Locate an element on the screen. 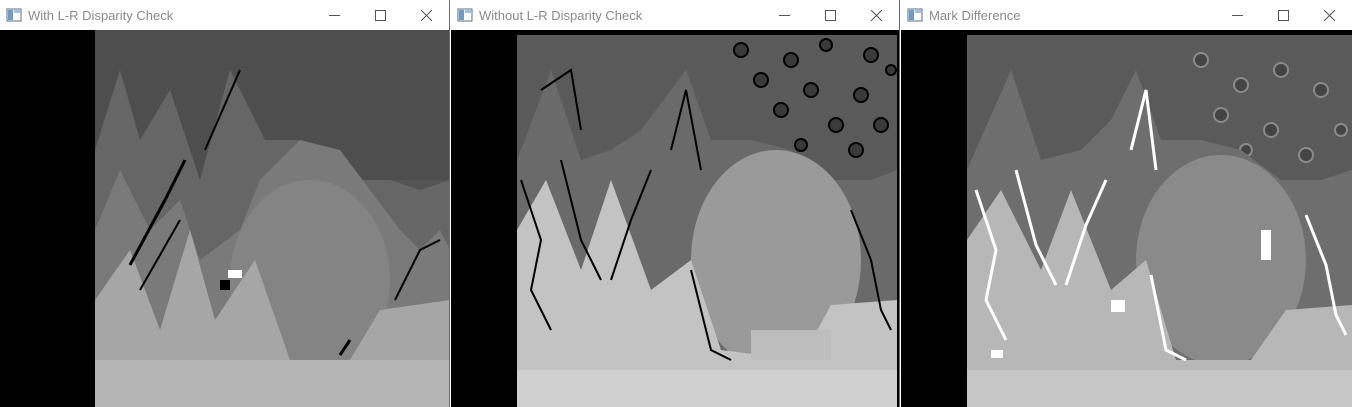 This screenshot has height=407, width=1352. title-bar: Mark Difference is located at coordinates (1126, 15).